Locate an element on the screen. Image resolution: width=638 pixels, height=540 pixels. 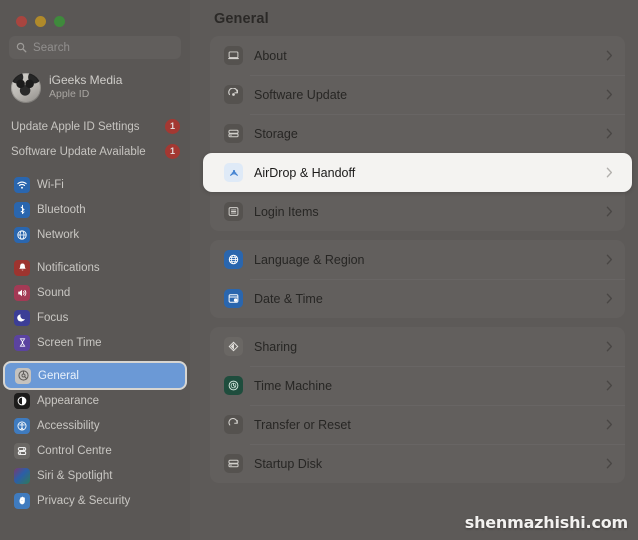
moon-icon is located at coordinates (22, 317).